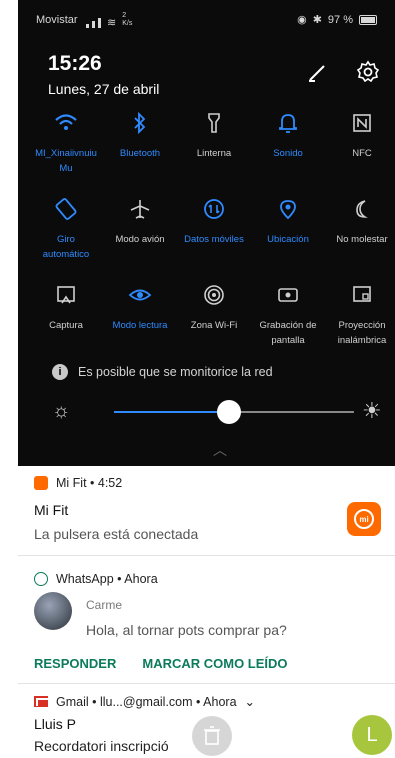  What do you see at coordinates (89, 483) in the screenshot?
I see `app-name: Mi Fit • 4:52` at bounding box center [89, 483].